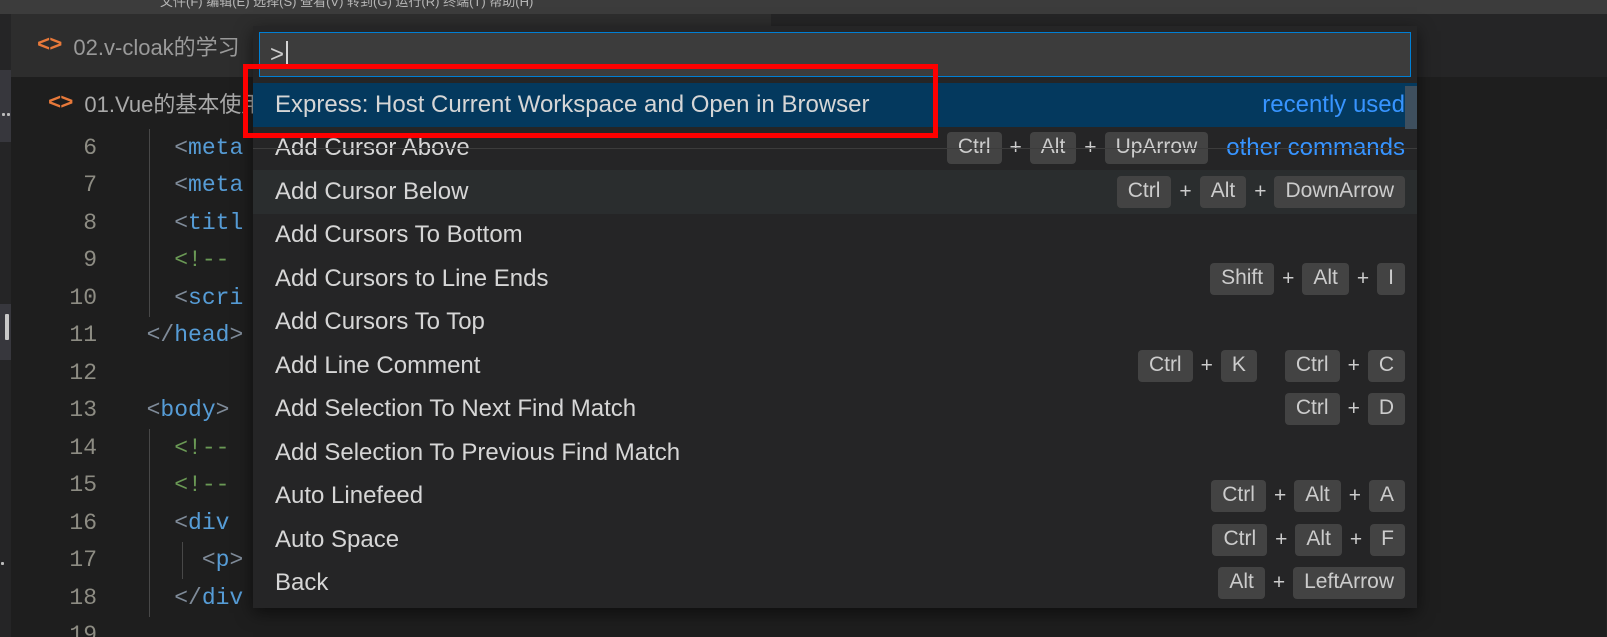 This screenshot has height=637, width=1607. Describe the element at coordinates (277, 54) in the screenshot. I see `command-palette-input-value: >` at that location.